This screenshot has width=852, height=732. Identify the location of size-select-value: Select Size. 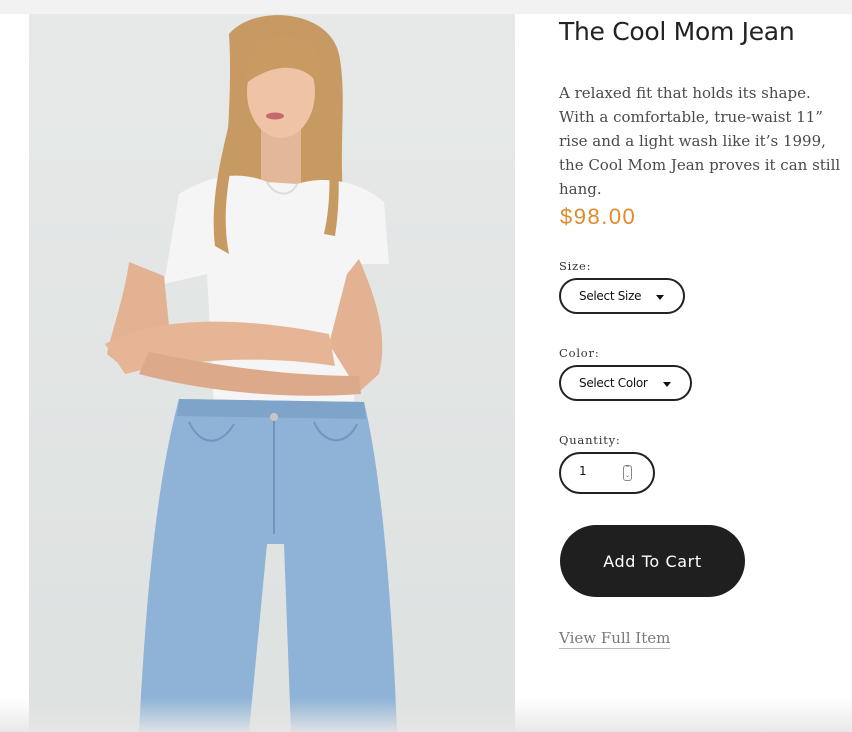
(610, 296).